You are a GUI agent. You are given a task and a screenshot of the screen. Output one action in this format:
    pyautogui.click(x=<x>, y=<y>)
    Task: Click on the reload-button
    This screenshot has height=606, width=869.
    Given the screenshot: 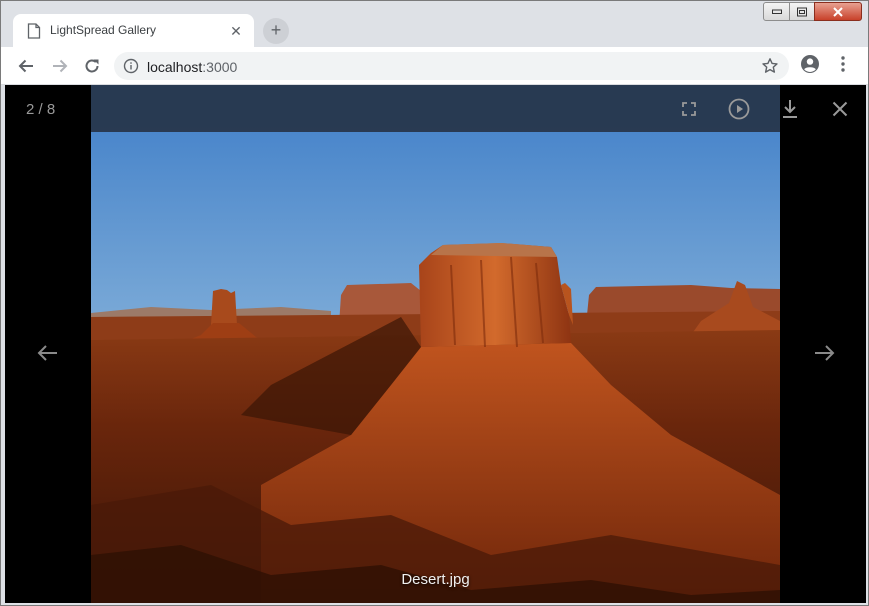 What is the action you would take?
    pyautogui.click(x=92, y=66)
    